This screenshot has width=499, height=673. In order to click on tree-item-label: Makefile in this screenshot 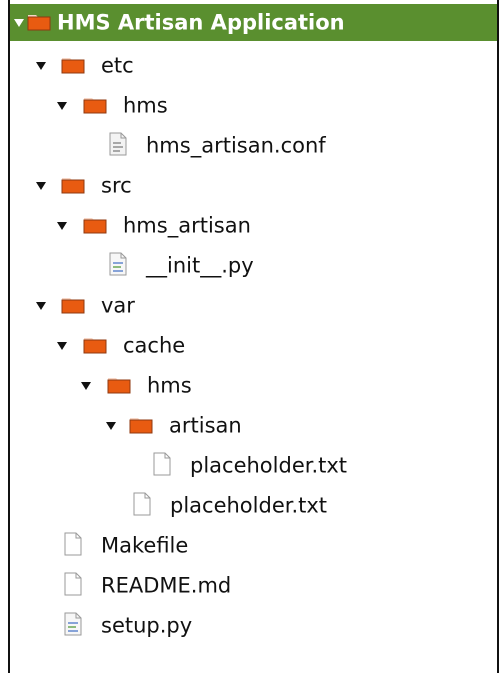, I will do `click(145, 545)`.